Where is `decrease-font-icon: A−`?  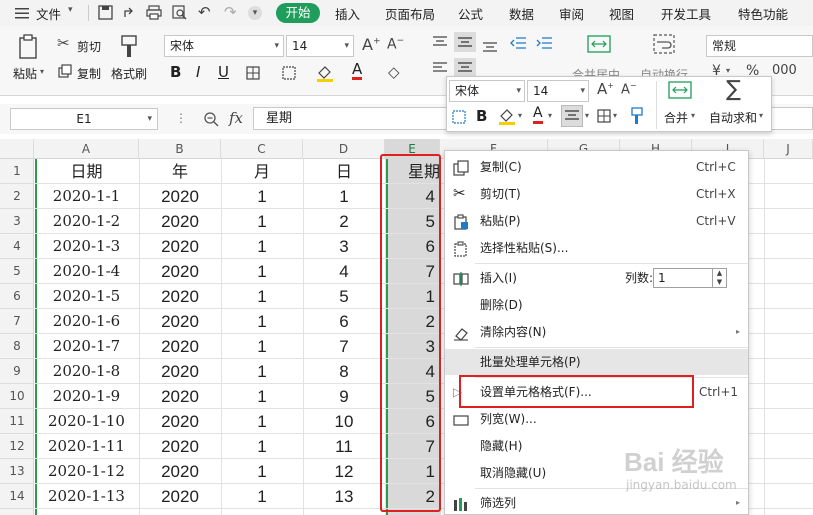 decrease-font-icon: A− is located at coordinates (395, 44).